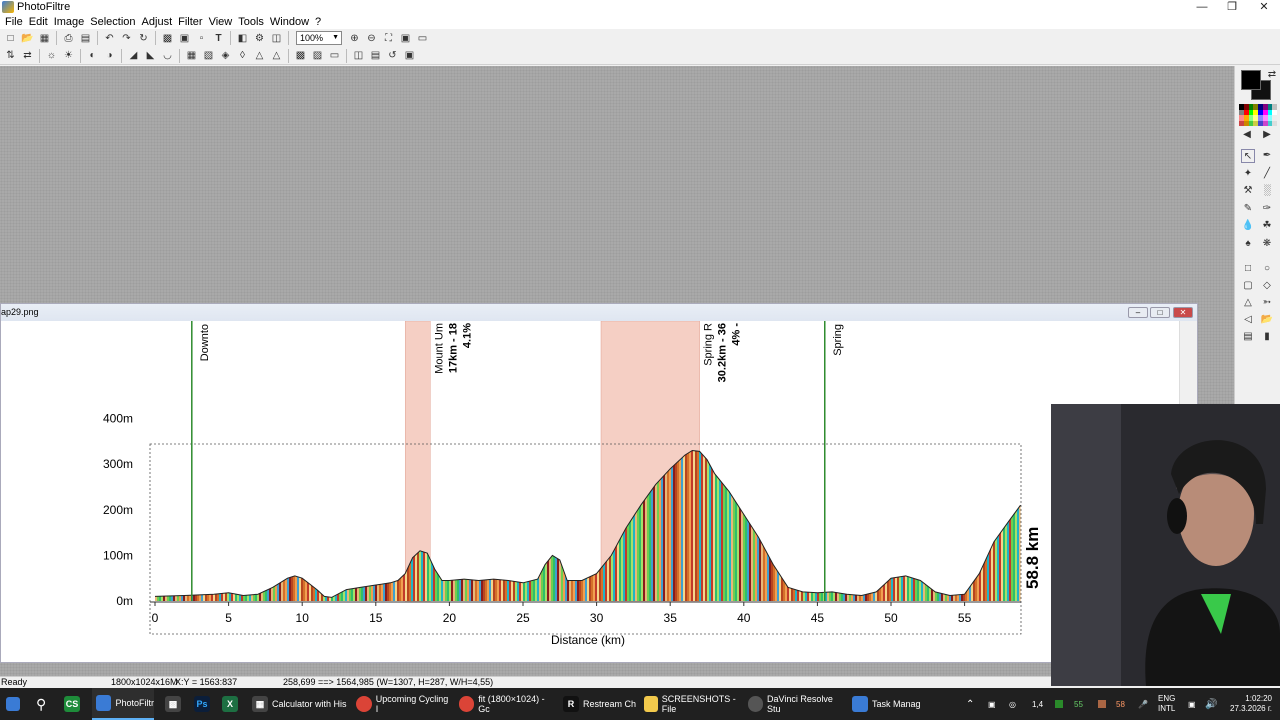 The width and height of the screenshot is (1280, 720). Describe the element at coordinates (175, 704) in the screenshot. I see `taskbar-item-clapper: ▩` at that location.